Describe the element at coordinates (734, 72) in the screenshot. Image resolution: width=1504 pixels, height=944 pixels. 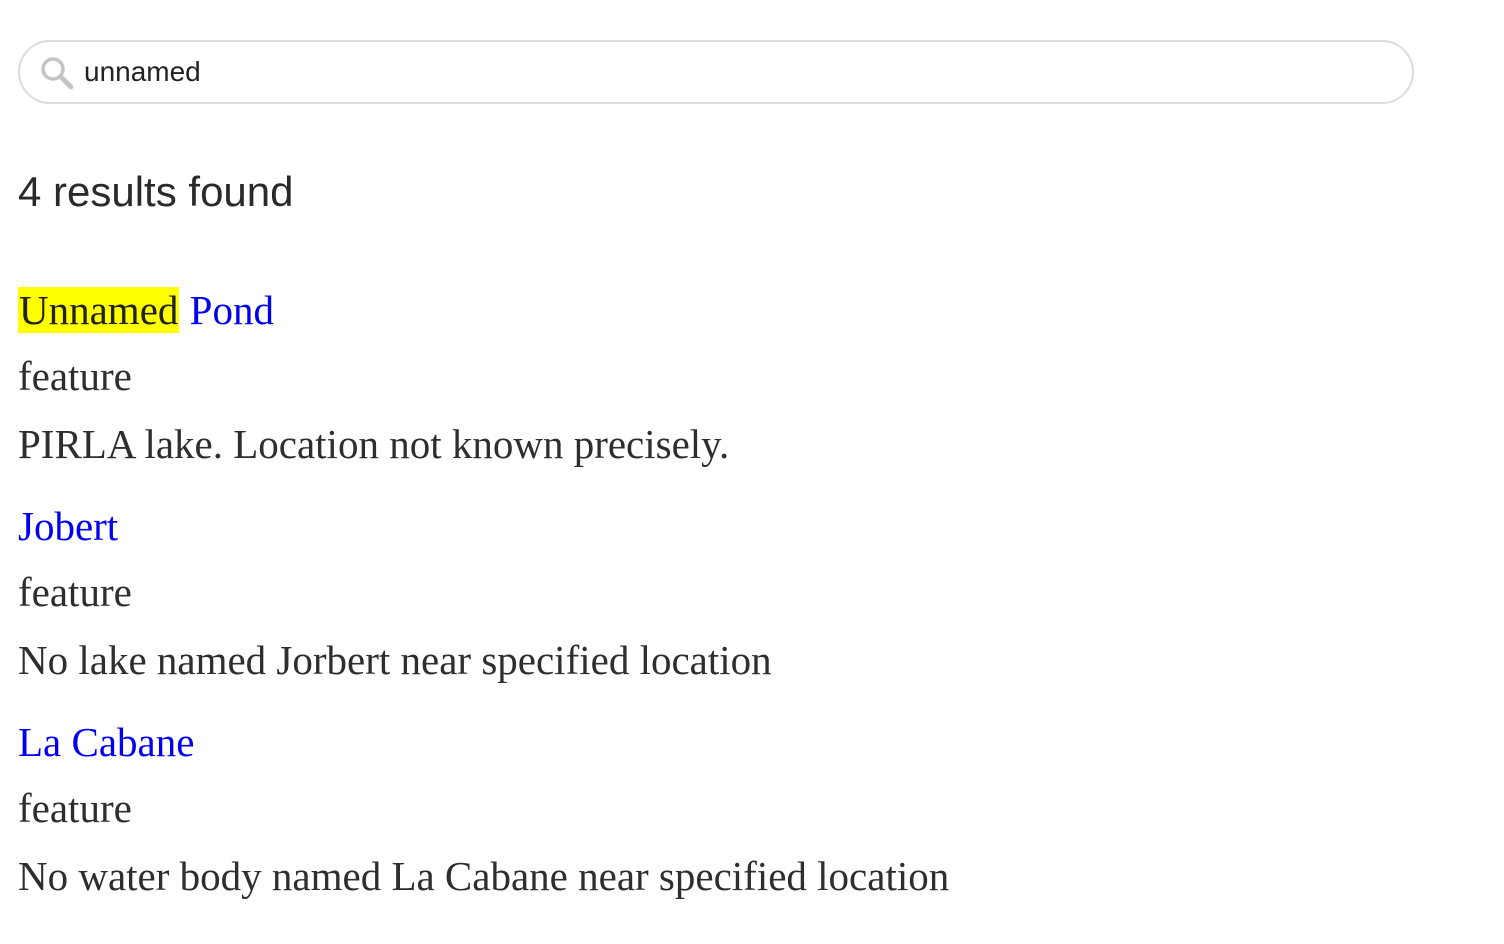
I see `search-input` at that location.